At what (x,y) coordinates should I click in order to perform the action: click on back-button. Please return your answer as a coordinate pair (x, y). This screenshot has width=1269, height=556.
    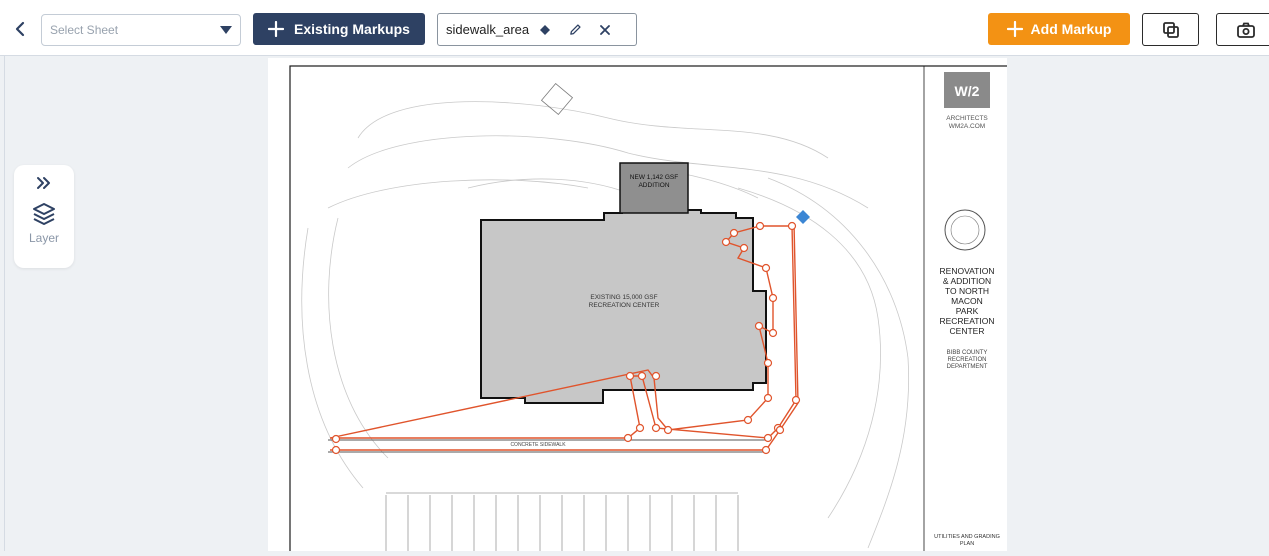
    Looking at the image, I should click on (20, 29).